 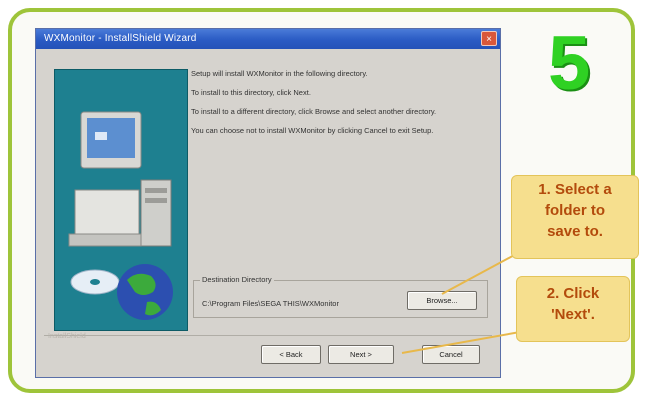 What do you see at coordinates (573, 314) in the screenshot?
I see `callout-line: 'Next'.` at bounding box center [573, 314].